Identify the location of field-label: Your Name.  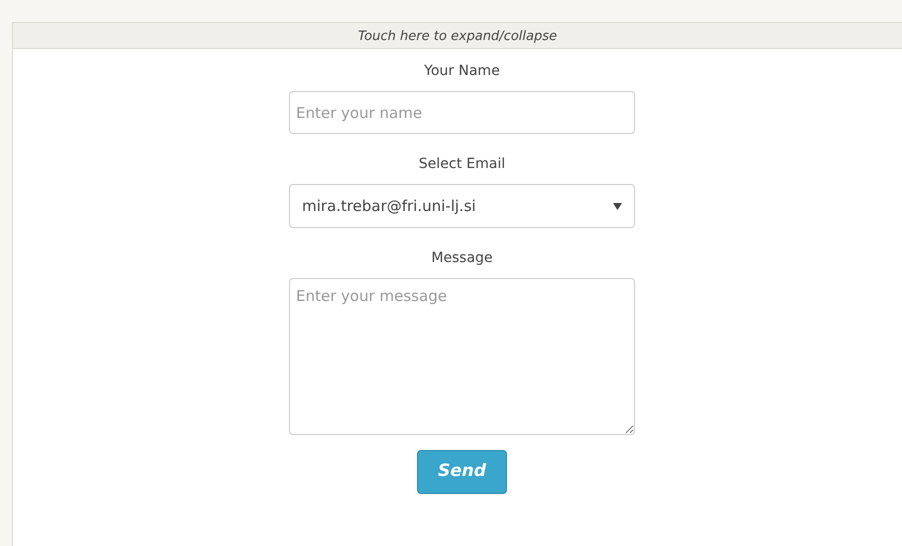
(462, 71).